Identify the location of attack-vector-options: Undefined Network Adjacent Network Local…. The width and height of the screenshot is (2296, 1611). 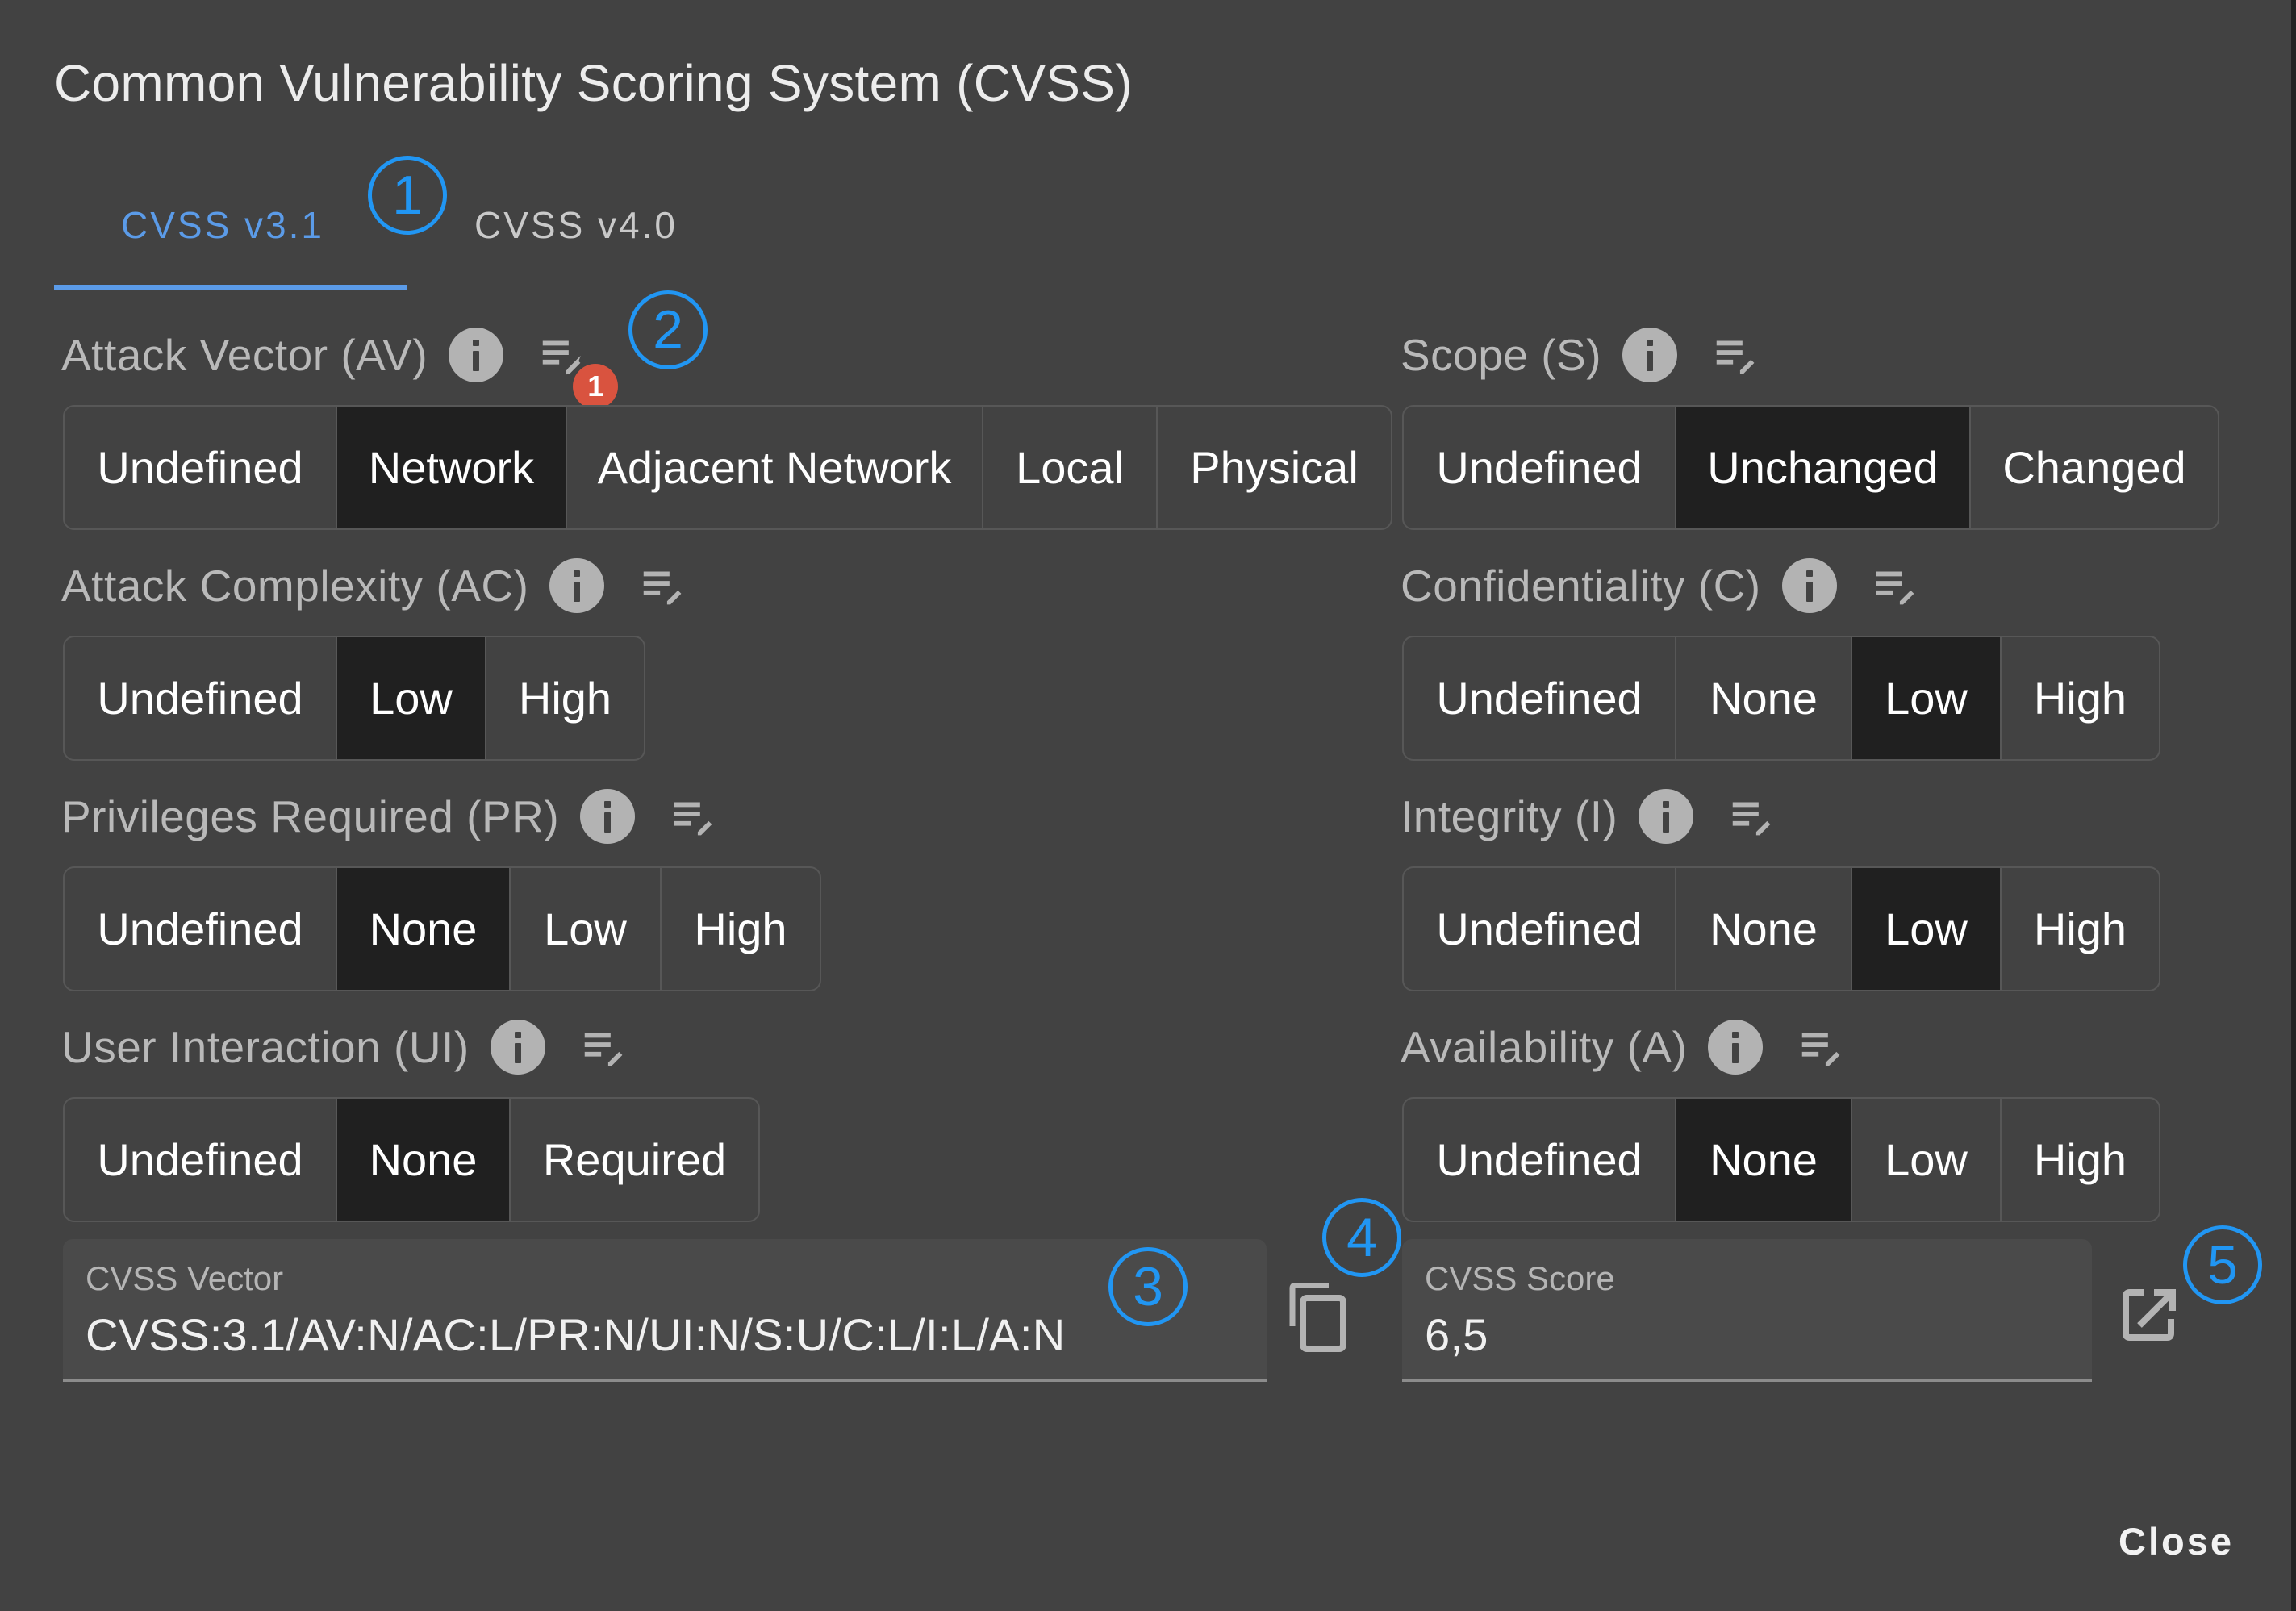
(727, 467).